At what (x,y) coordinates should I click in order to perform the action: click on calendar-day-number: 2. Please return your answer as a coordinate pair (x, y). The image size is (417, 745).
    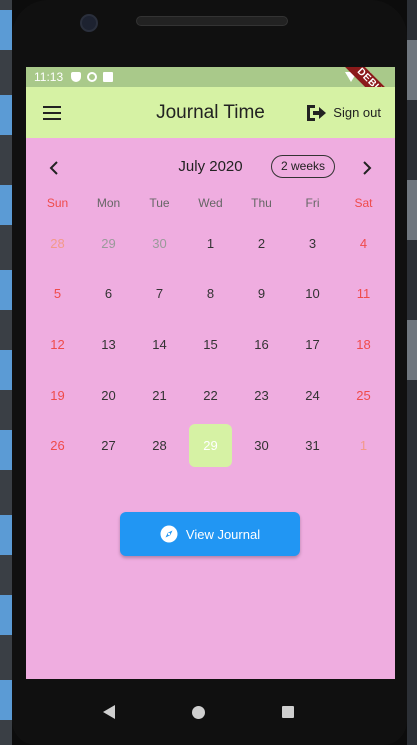
    Looking at the image, I should click on (261, 243).